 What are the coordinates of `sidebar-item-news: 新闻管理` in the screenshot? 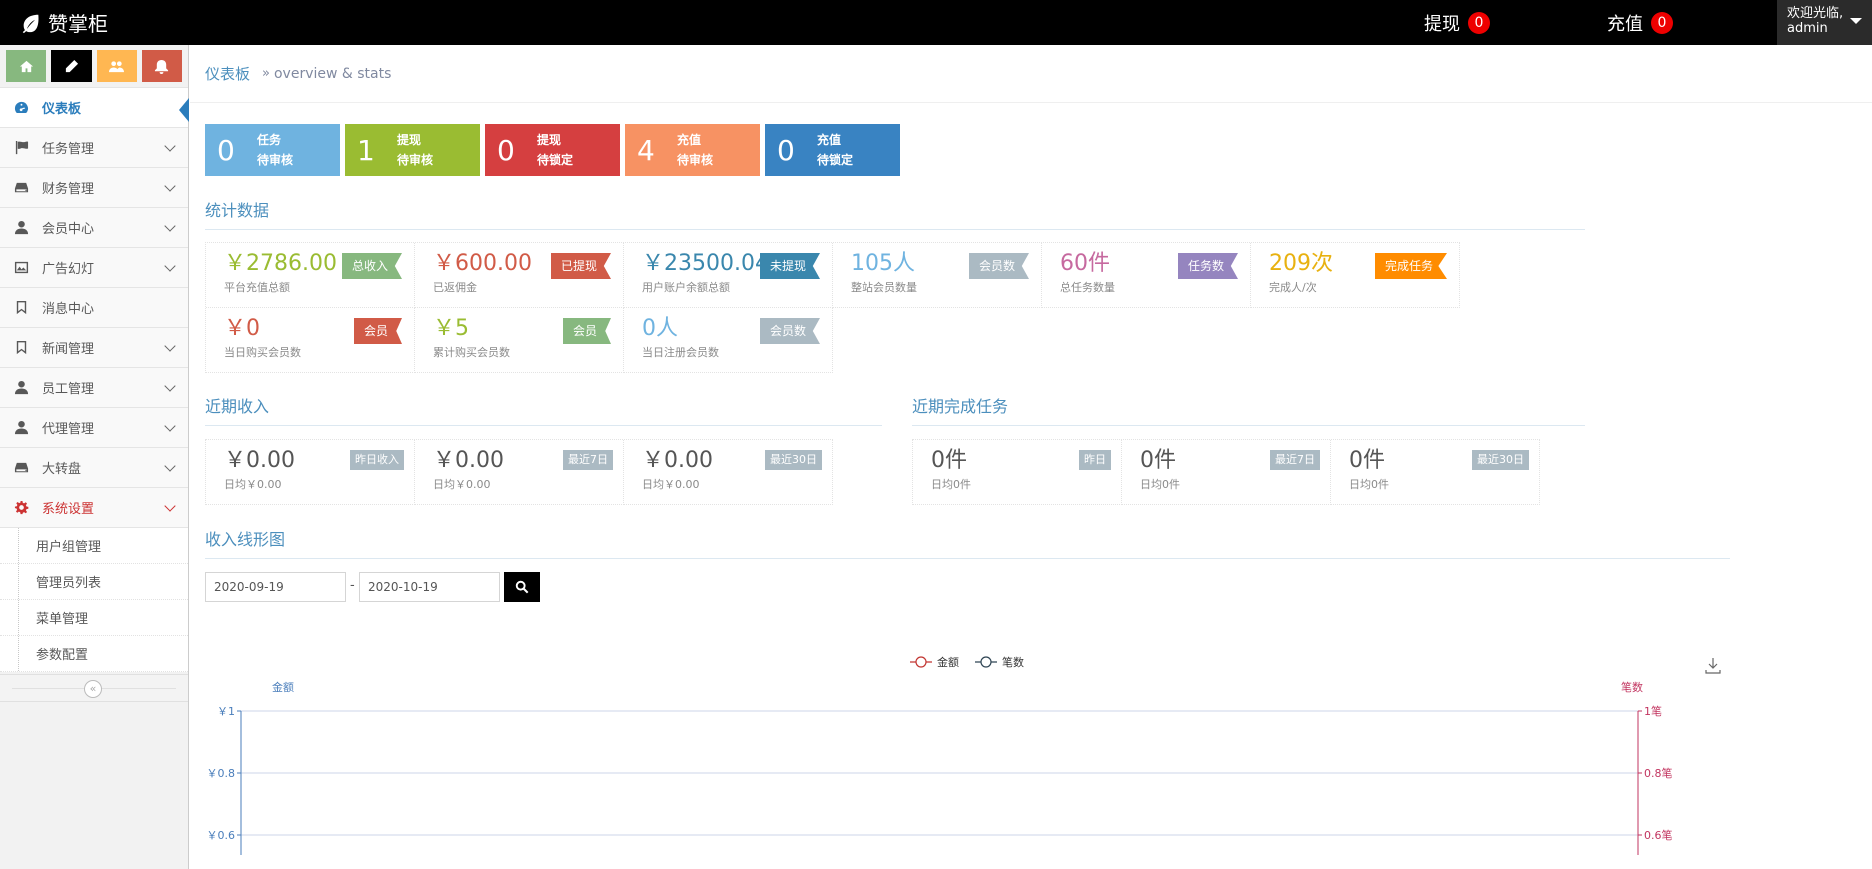 It's located at (94, 347).